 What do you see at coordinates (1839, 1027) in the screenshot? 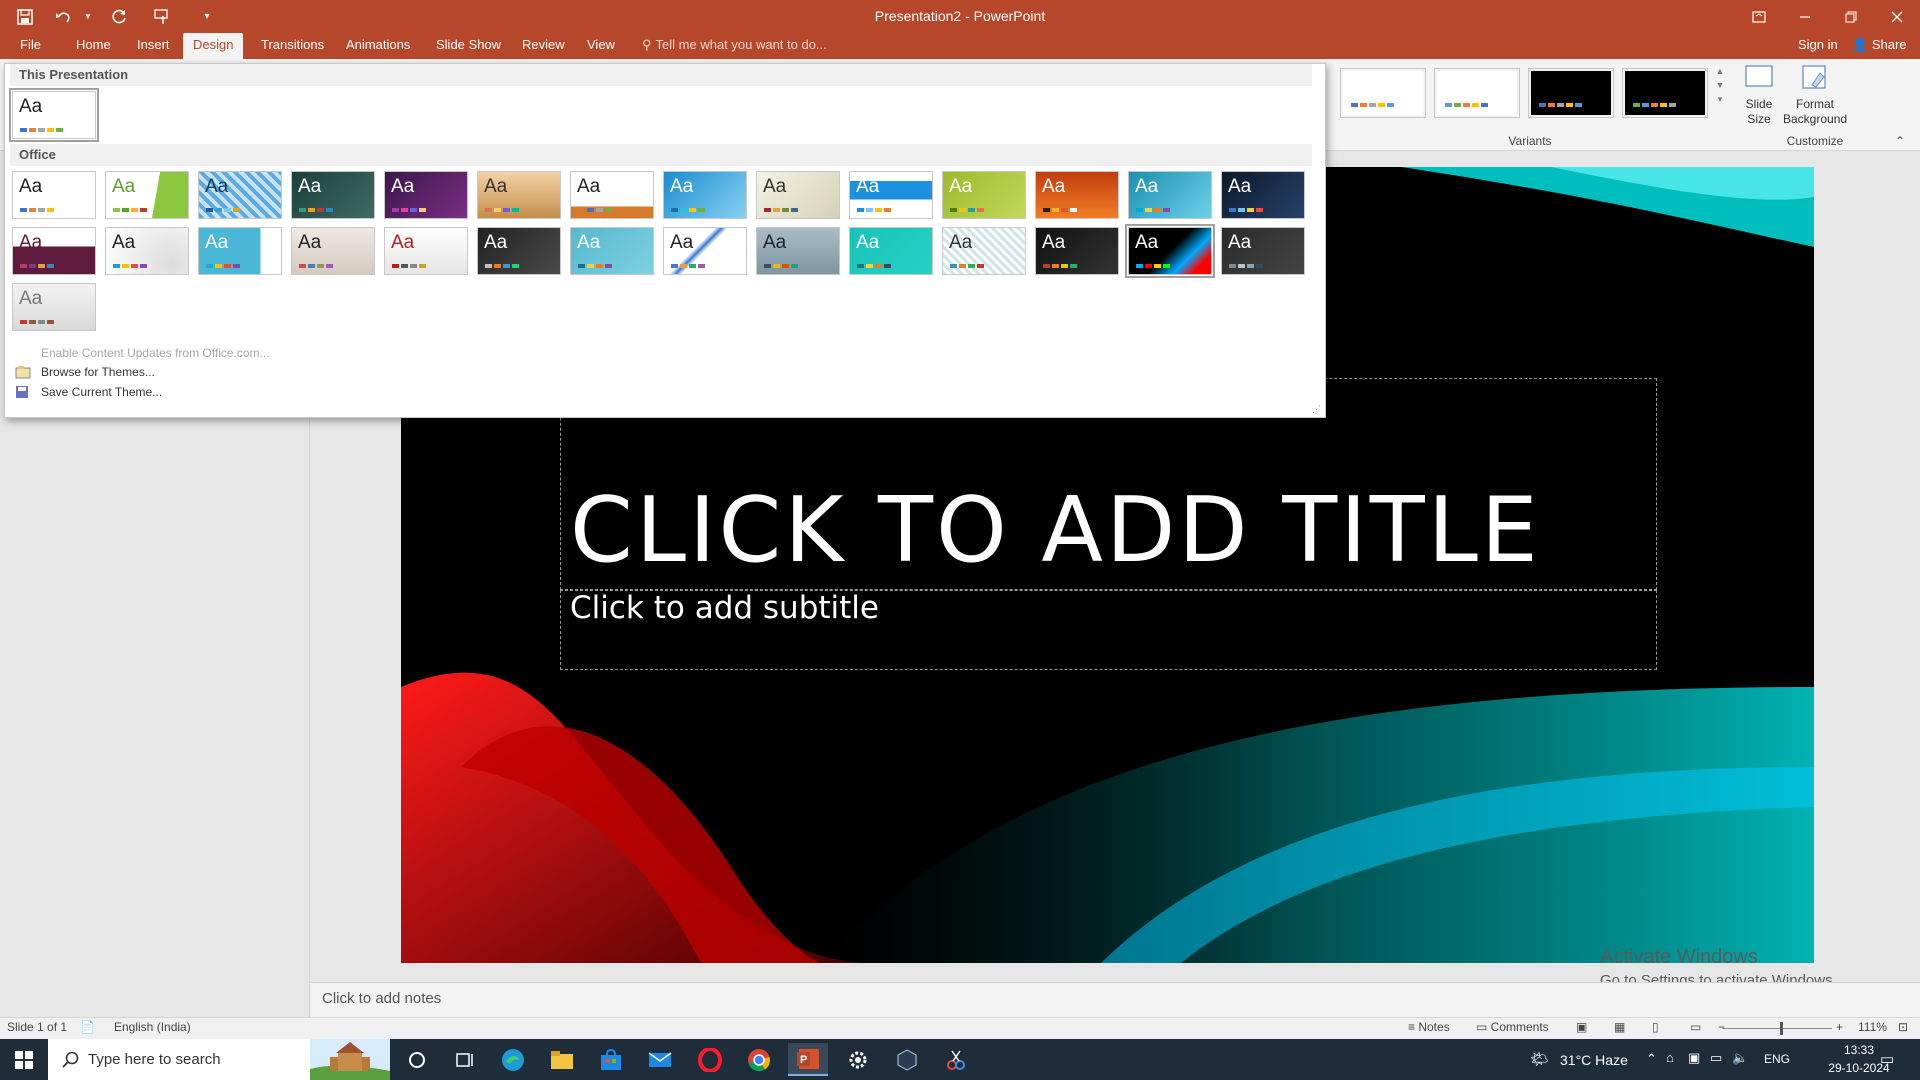
I see `zoom-in-icon: +` at bounding box center [1839, 1027].